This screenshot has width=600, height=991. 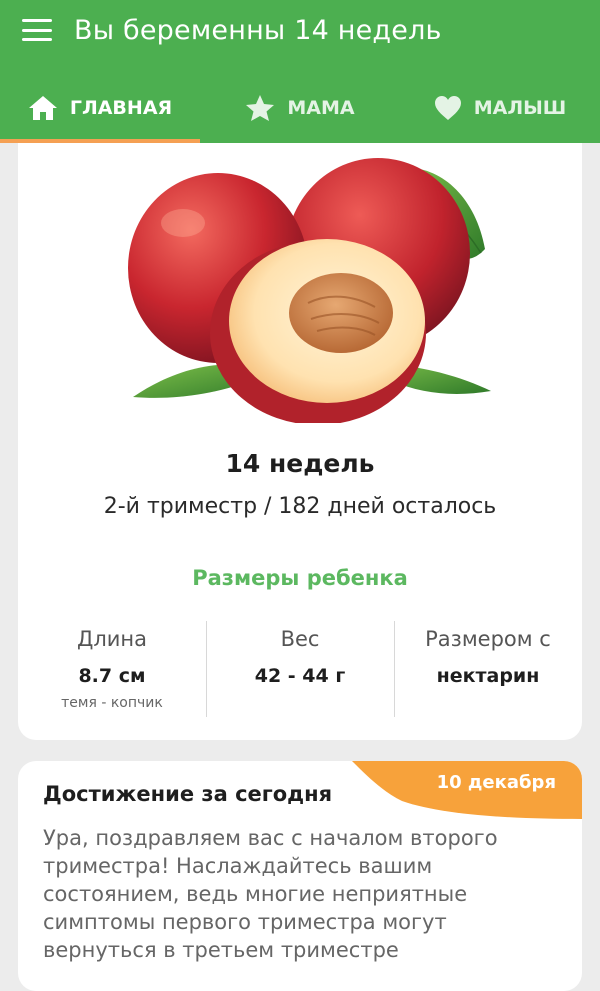 I want to click on heart-icon, so click(x=448, y=108).